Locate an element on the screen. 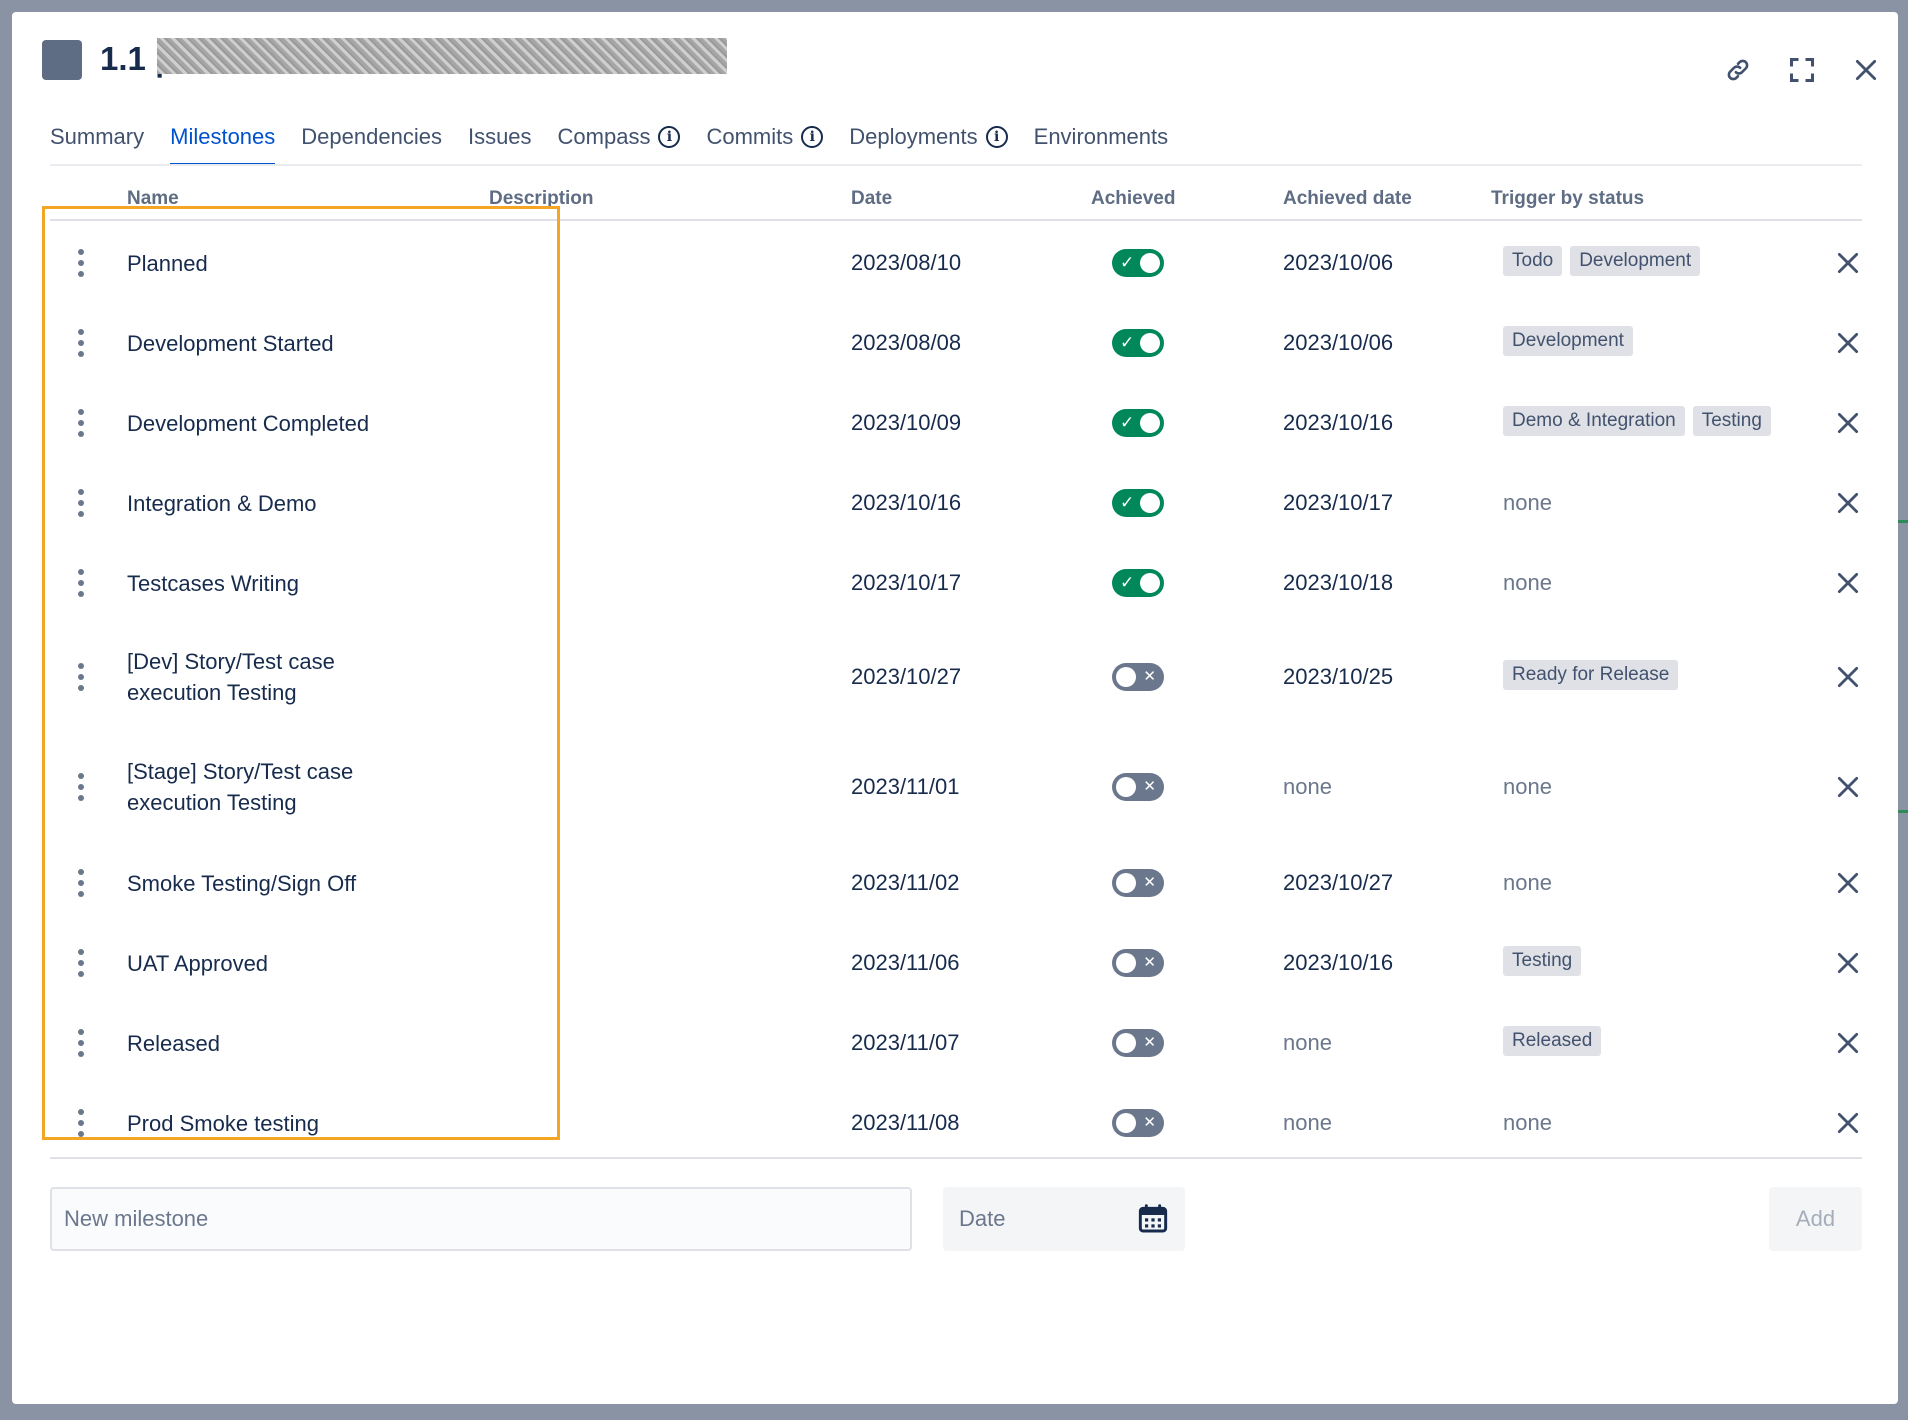 This screenshot has width=1908, height=1420. header-achieved: Achieved is located at coordinates (1133, 199).